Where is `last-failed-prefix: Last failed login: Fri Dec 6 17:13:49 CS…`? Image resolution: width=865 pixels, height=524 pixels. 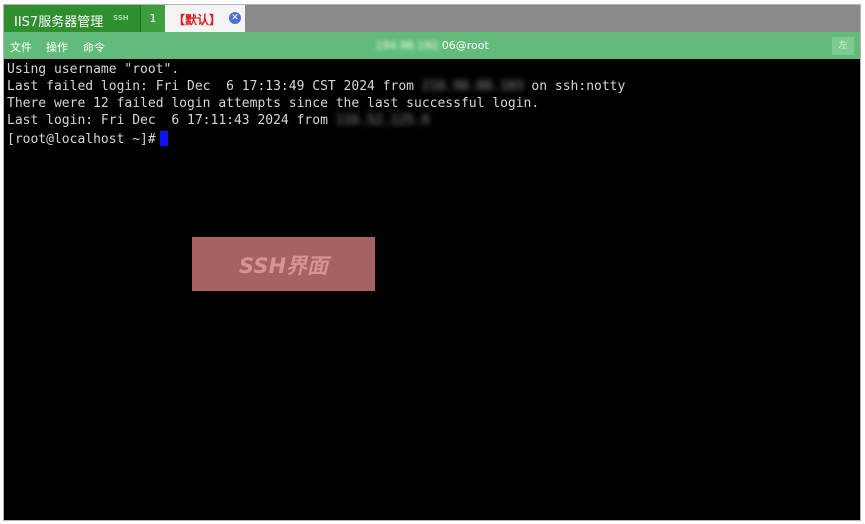 last-failed-prefix: Last failed login: Fri Dec 6 17:13:49 CS… is located at coordinates (214, 86).